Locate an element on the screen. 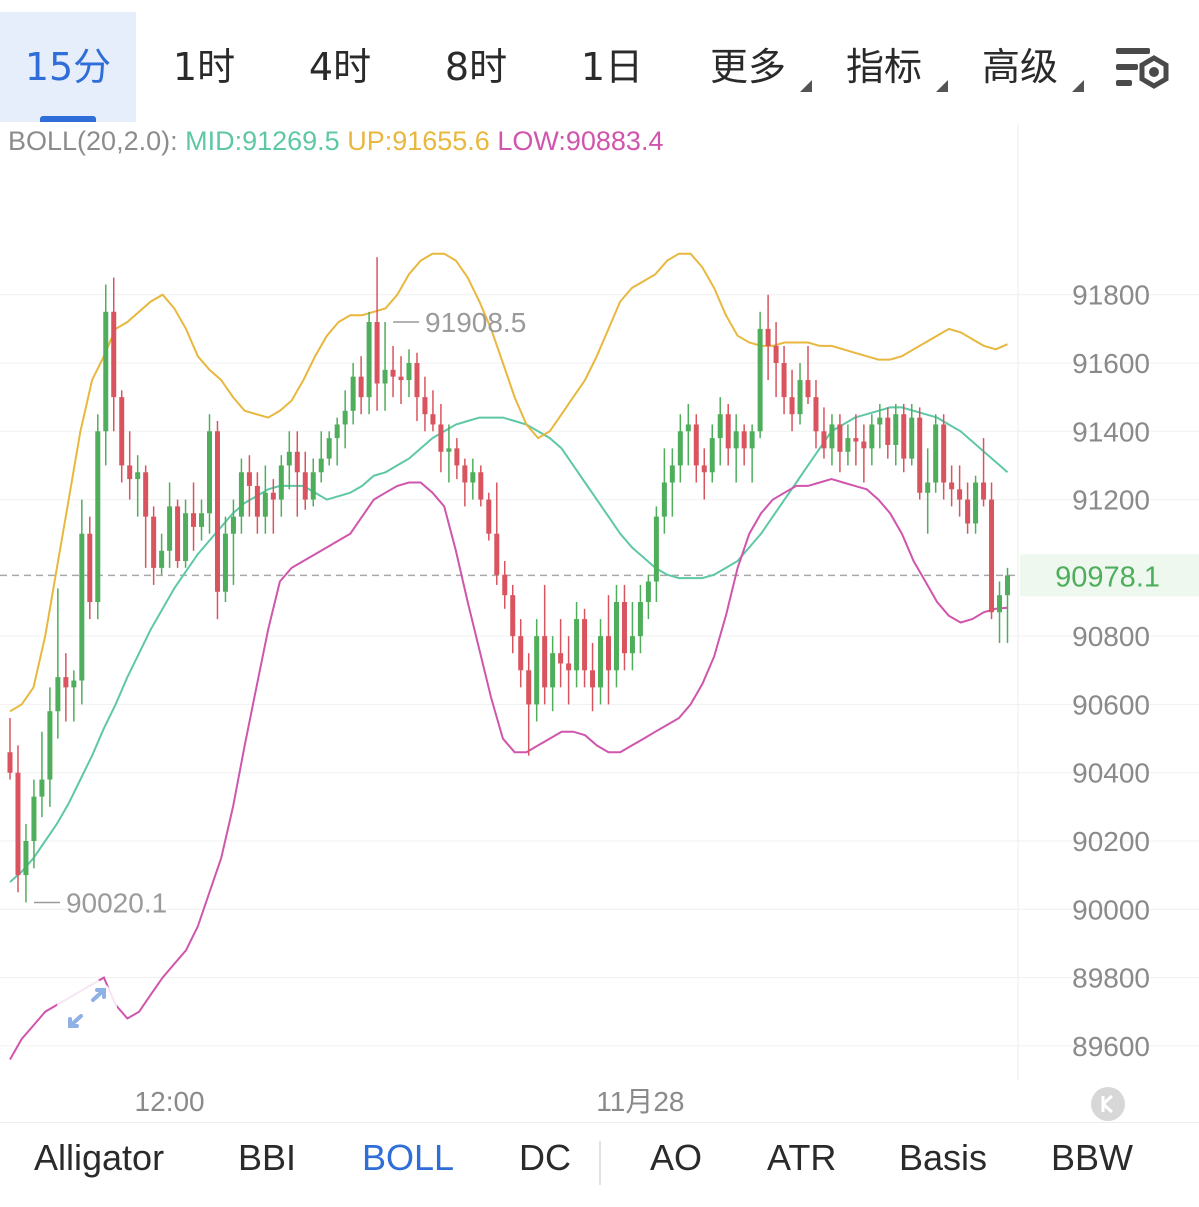 Image resolution: width=1199 pixels, height=1207 pixels. indicator-atr: ATR is located at coordinates (801, 1158).